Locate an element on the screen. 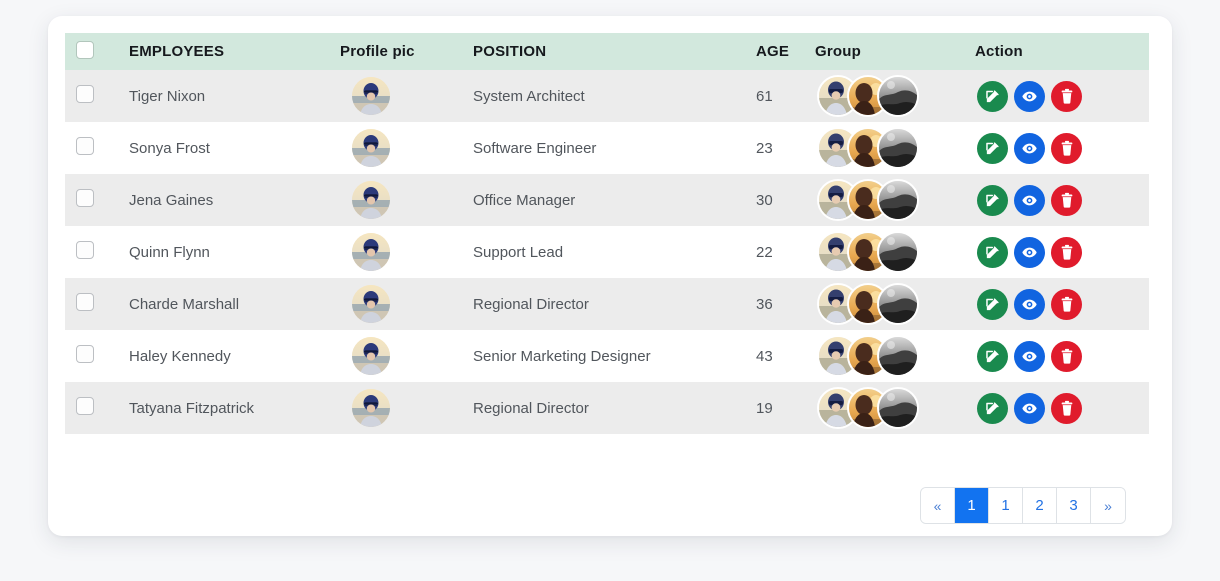 The height and width of the screenshot is (581, 1220). eye-icon is located at coordinates (1029, 96).